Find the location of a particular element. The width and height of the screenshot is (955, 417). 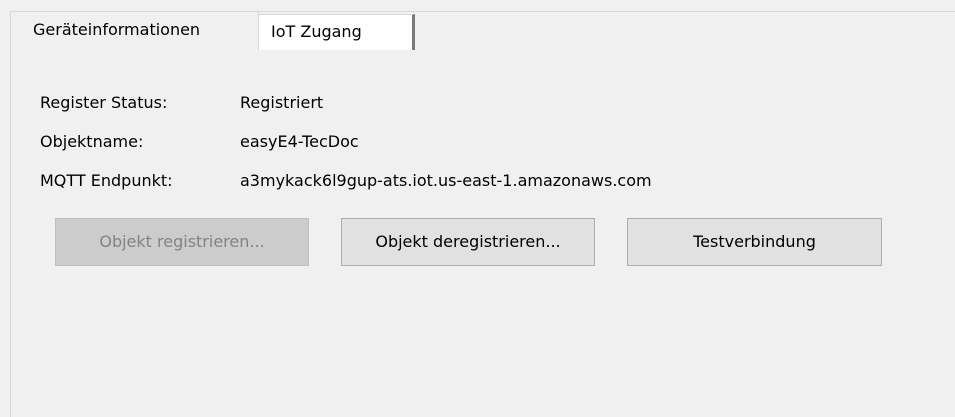

mqtt-endpoint-label: MQTT Endpunkt: is located at coordinates (106, 180).